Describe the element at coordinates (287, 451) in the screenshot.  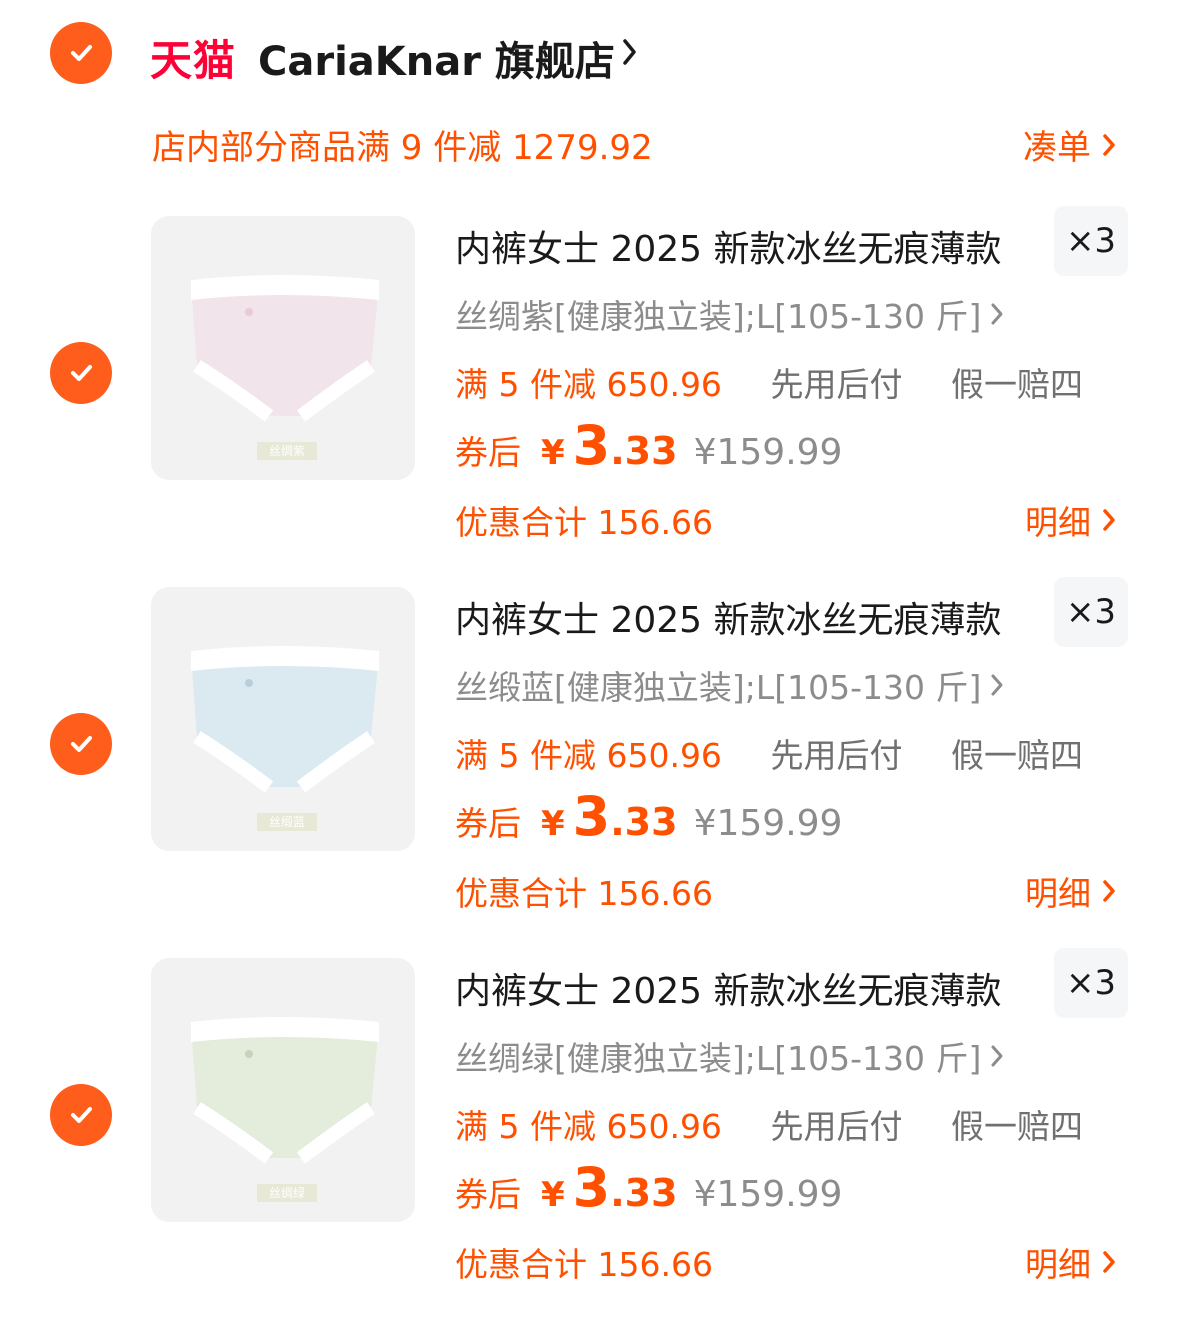
I see `color-tag: 丝绸紫` at that location.